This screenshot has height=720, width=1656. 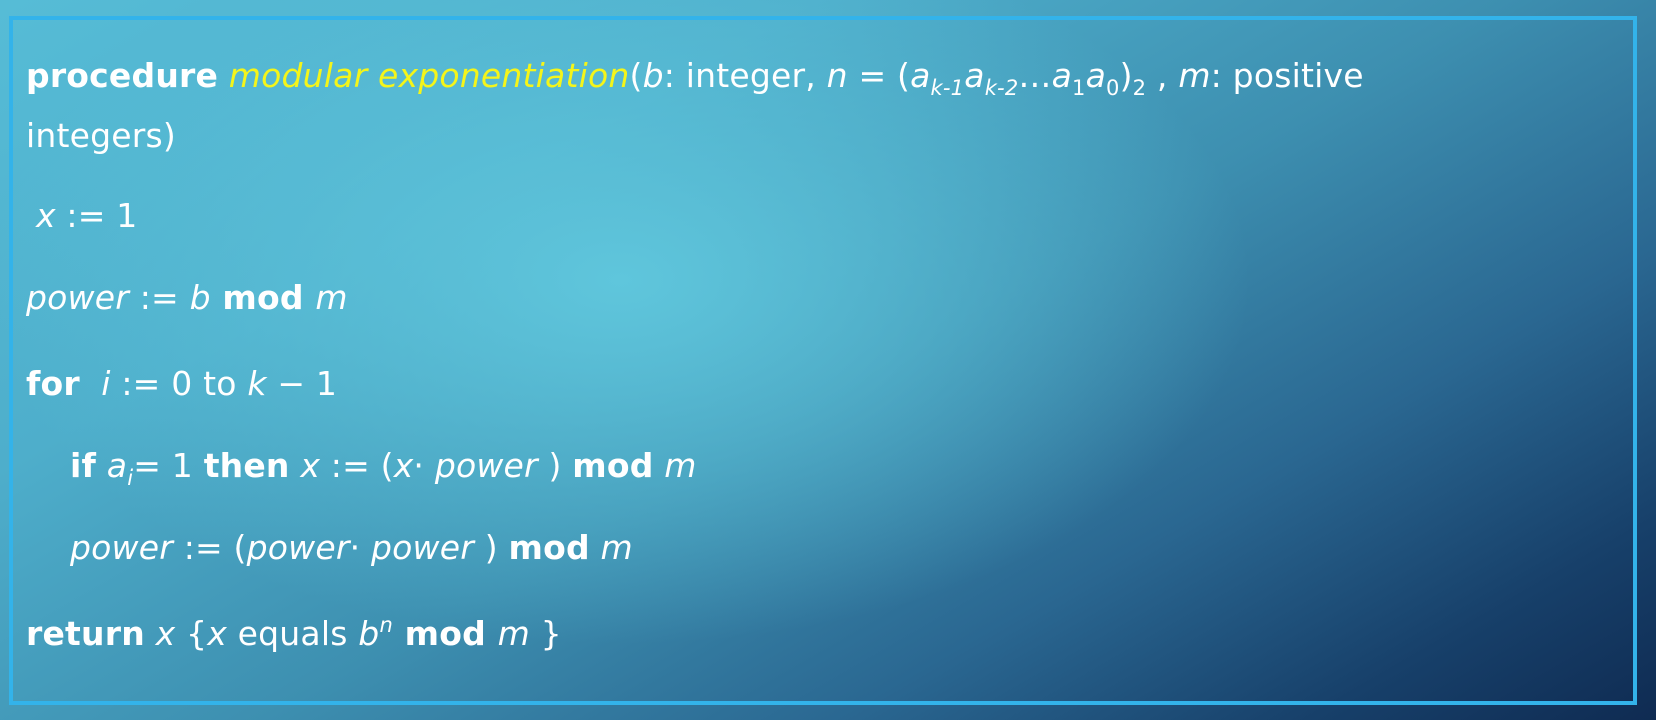 I want to click on brace-close: }, so click(x=545, y=633).